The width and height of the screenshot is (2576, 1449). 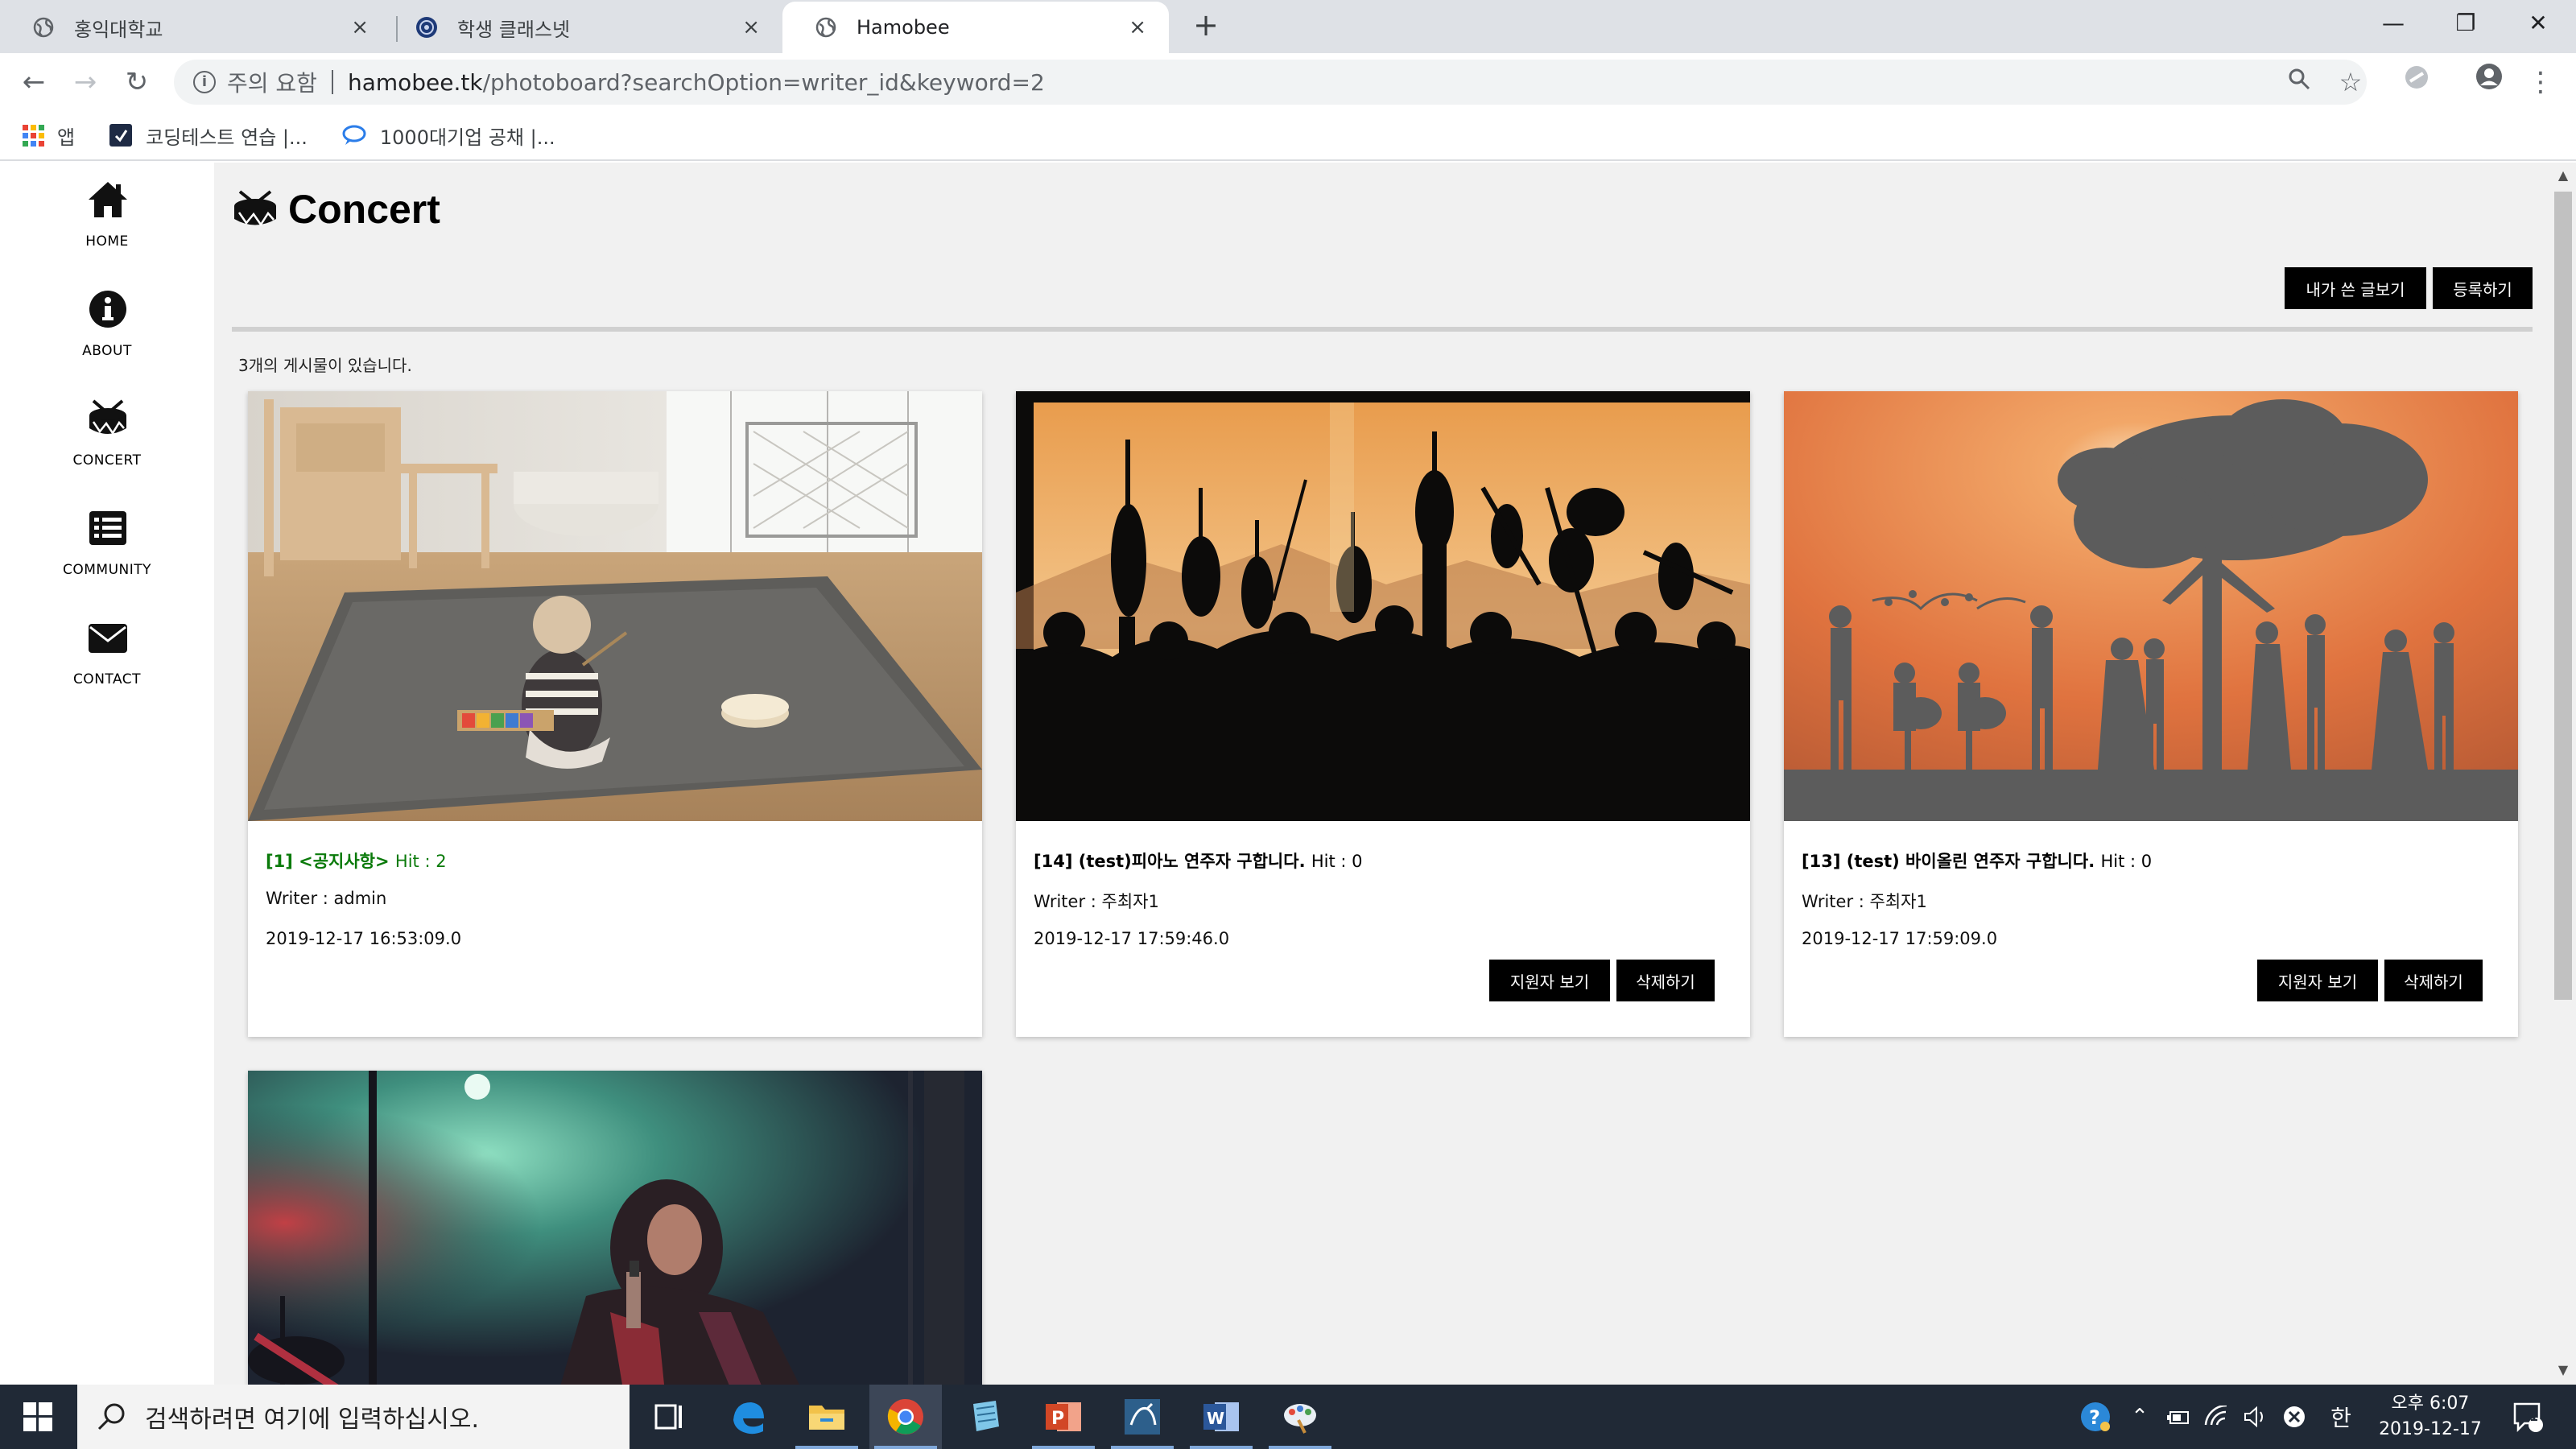 I want to click on post-date: 2019-12-17 17:59:46.0, so click(x=1132, y=938).